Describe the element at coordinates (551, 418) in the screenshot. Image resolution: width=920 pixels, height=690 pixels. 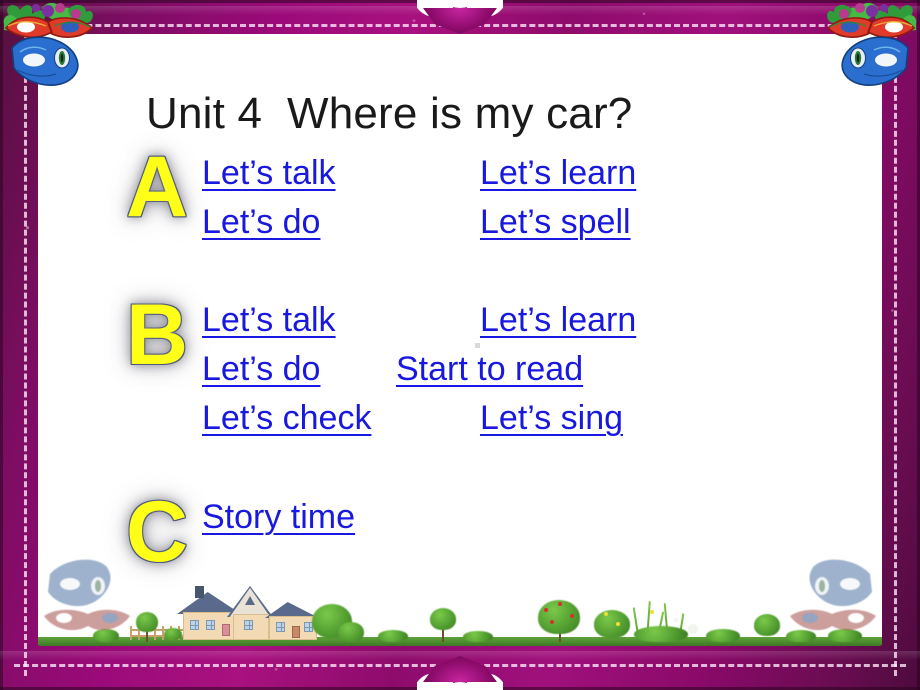
I see `link-lets-sing-b: Let’s sing` at that location.